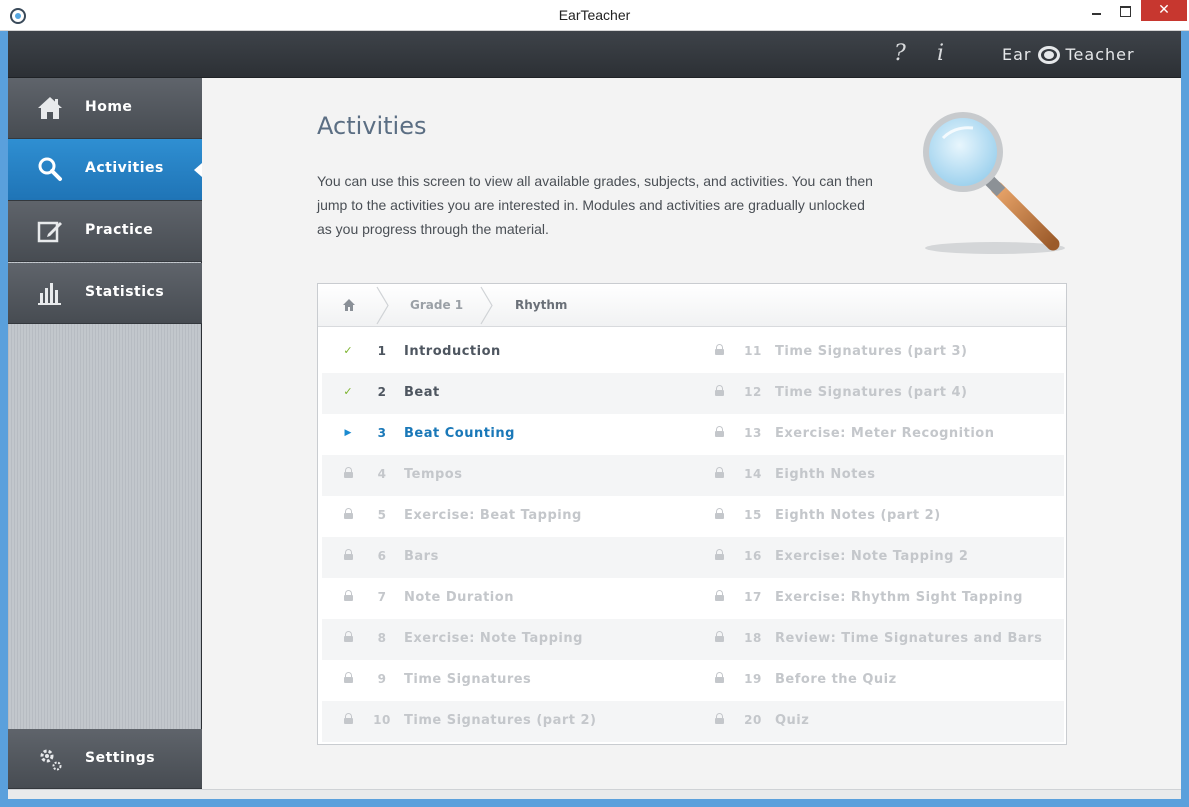 The image size is (1189, 807). What do you see at coordinates (940, 53) in the screenshot?
I see `info-icon: i` at bounding box center [940, 53].